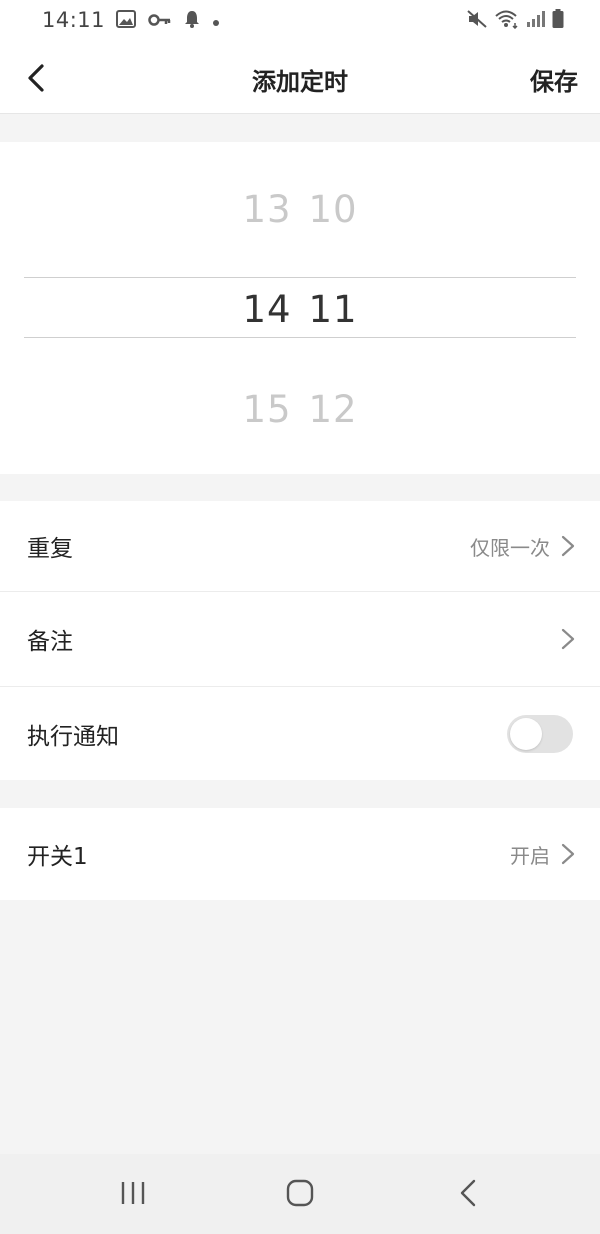  I want to click on mute-icon, so click(477, 21).